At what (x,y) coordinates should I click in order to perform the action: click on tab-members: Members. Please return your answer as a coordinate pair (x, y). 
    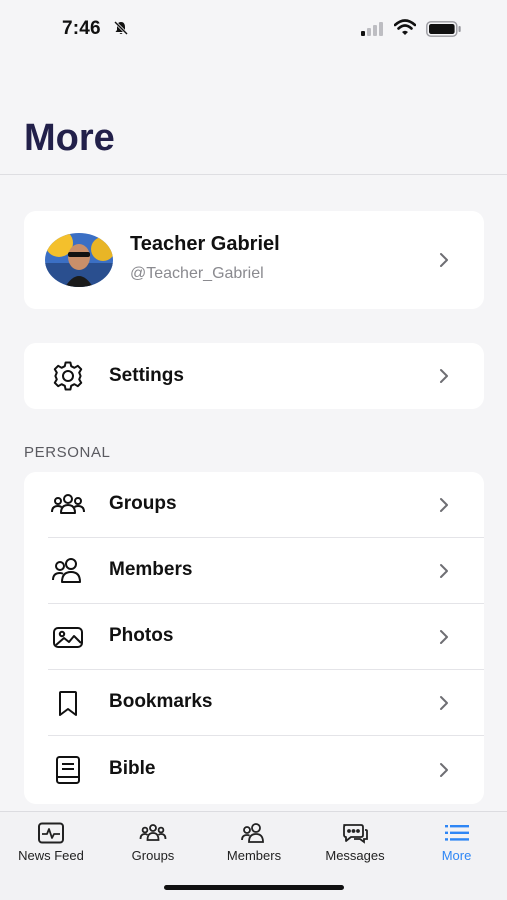
    Looking at the image, I should click on (254, 842).